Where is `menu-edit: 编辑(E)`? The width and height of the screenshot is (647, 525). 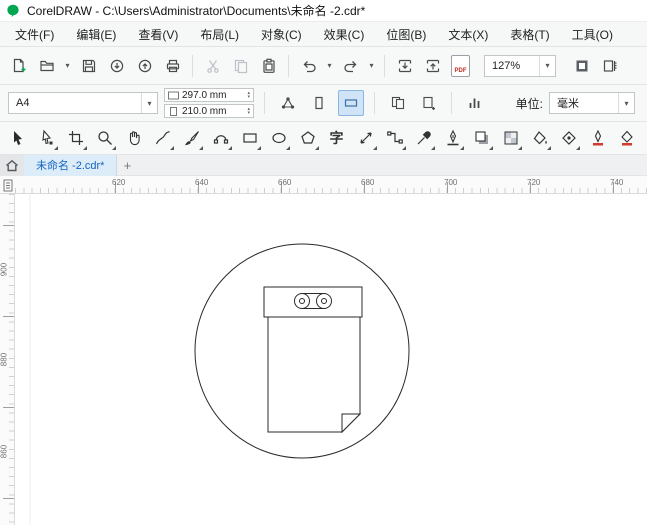
menu-edit: 编辑(E) is located at coordinates (96, 34).